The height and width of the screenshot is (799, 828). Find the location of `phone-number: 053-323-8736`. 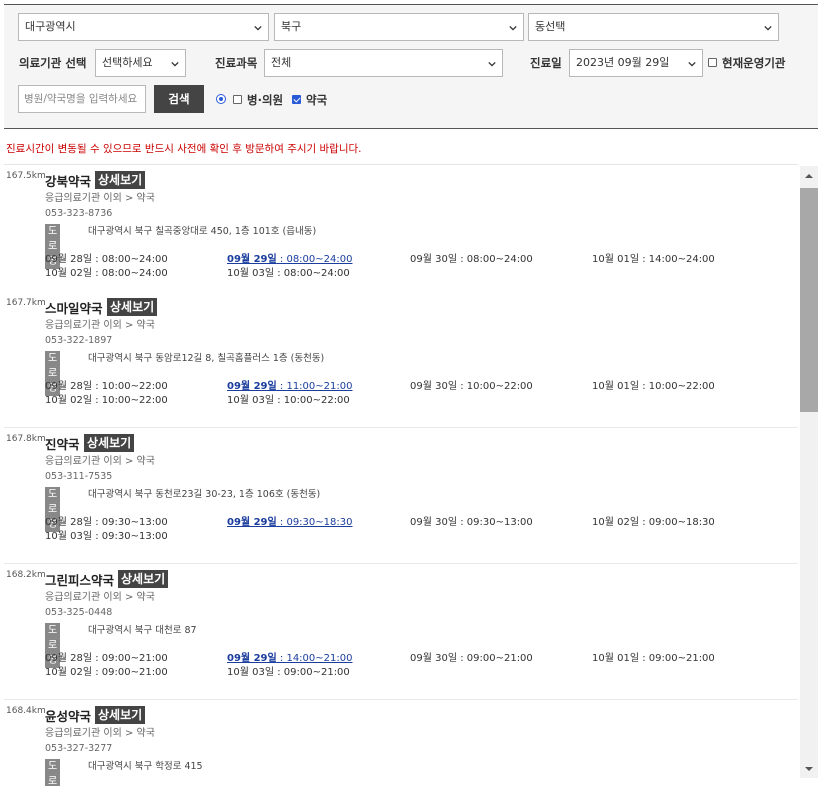

phone-number: 053-323-8736 is located at coordinates (79, 213).